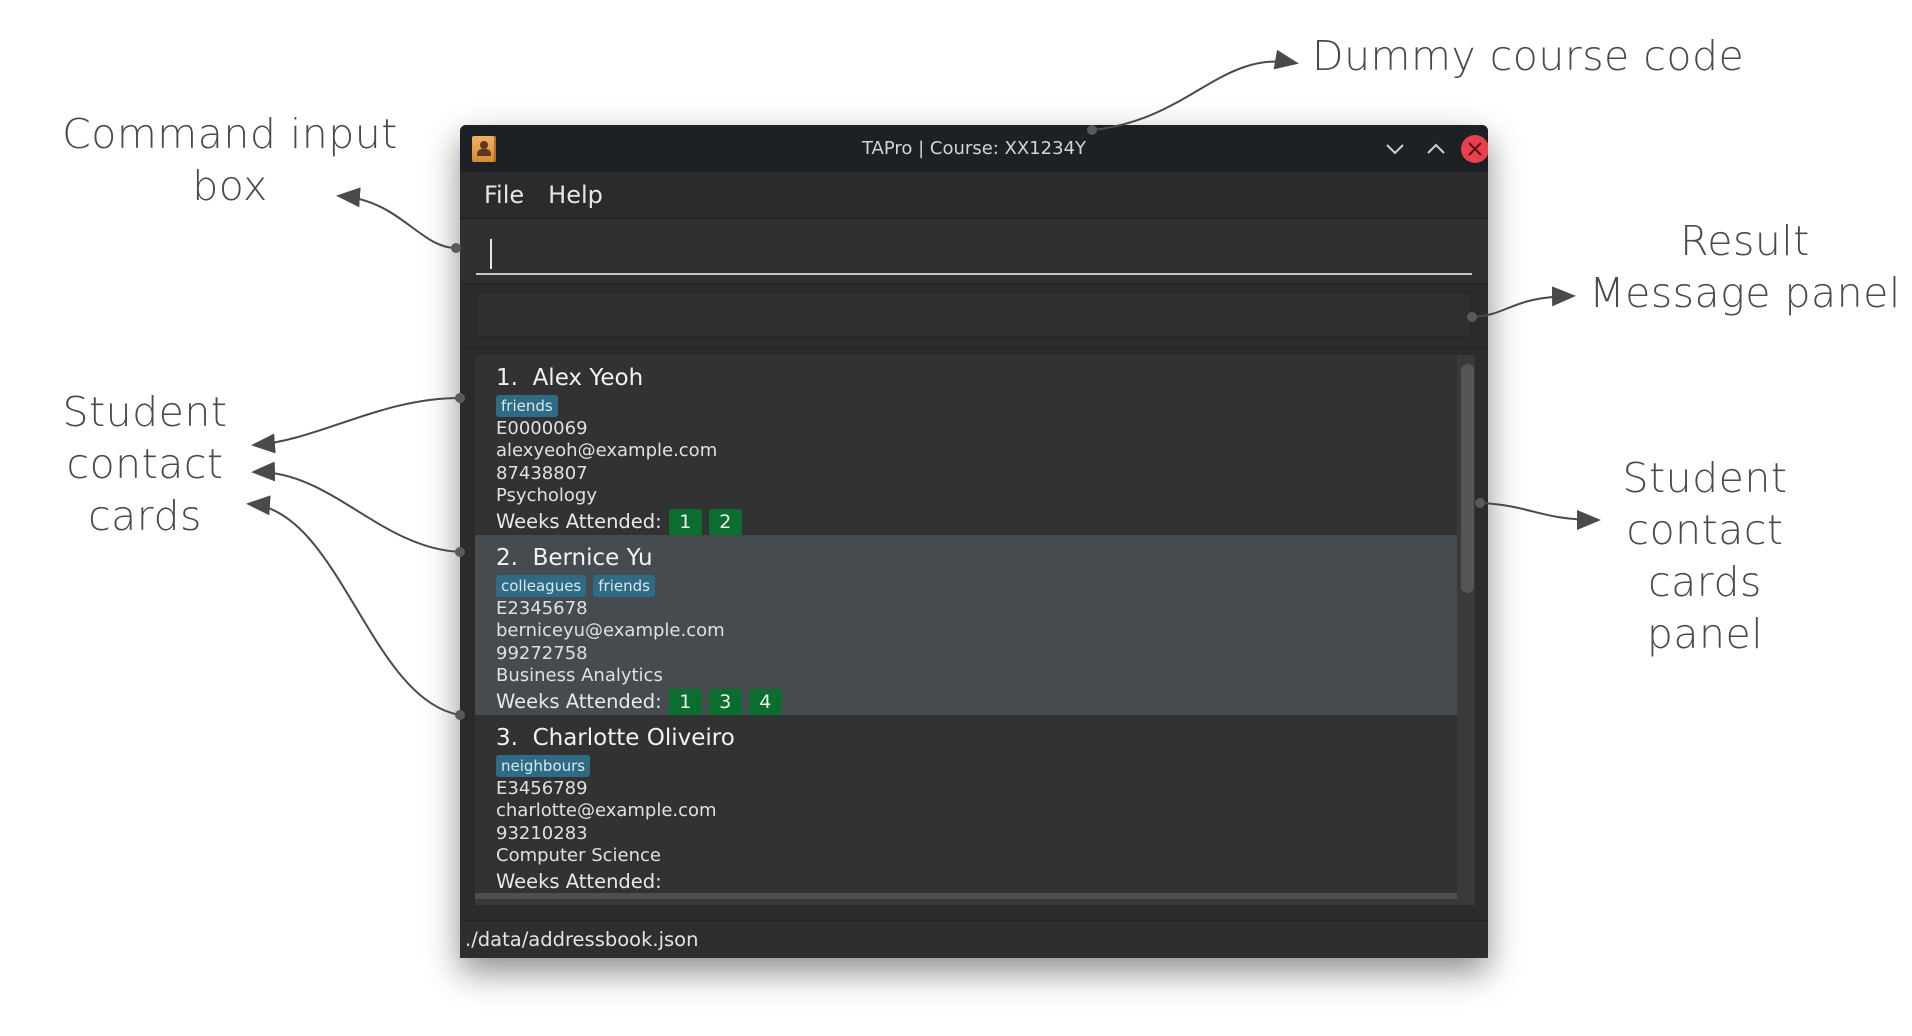 The width and height of the screenshot is (1912, 1036). Describe the element at coordinates (1705, 634) in the screenshot. I see `annotation-line: panel` at that location.